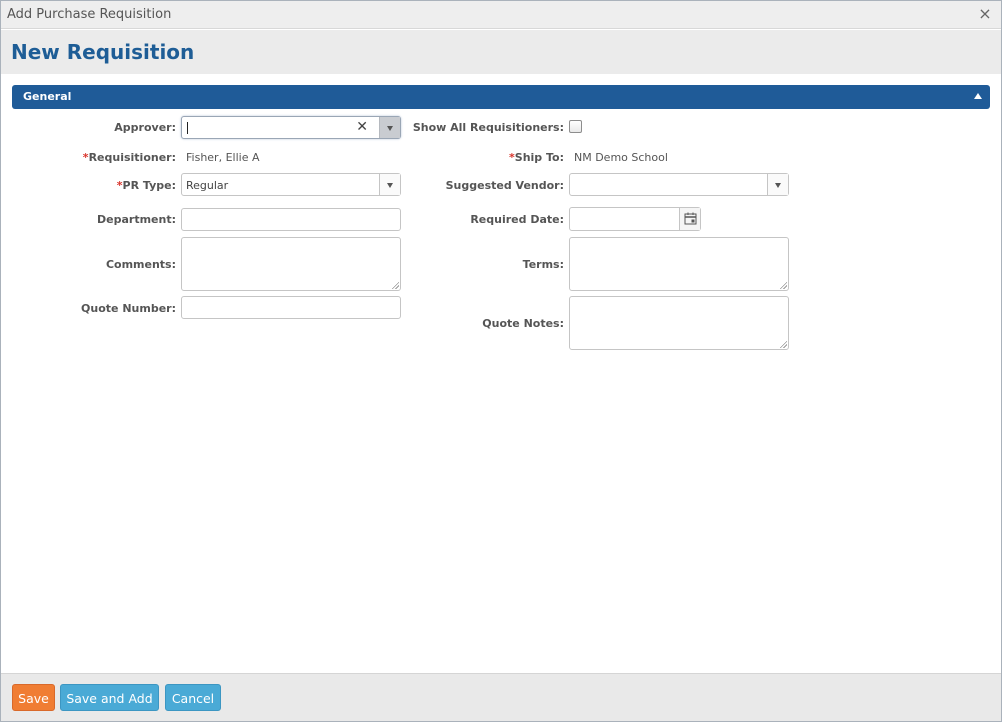 This screenshot has width=1002, height=722. What do you see at coordinates (501, 697) in the screenshot?
I see `dialog-footer: Save Save and Add Cancel` at bounding box center [501, 697].